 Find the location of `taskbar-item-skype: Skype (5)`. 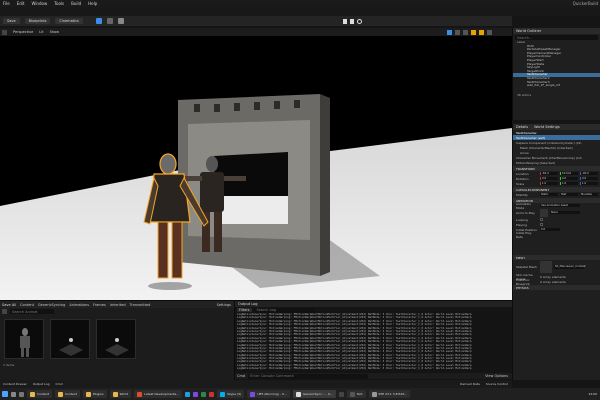

taskbar-item-skype: Skype (5) is located at coordinates (231, 394).